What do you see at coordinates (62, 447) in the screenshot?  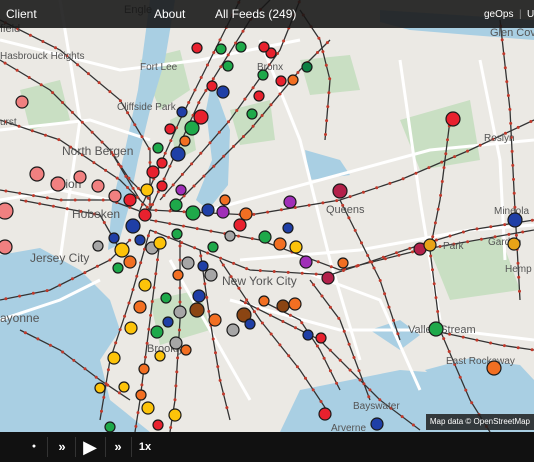 I see `rewind-button: »` at bounding box center [62, 447].